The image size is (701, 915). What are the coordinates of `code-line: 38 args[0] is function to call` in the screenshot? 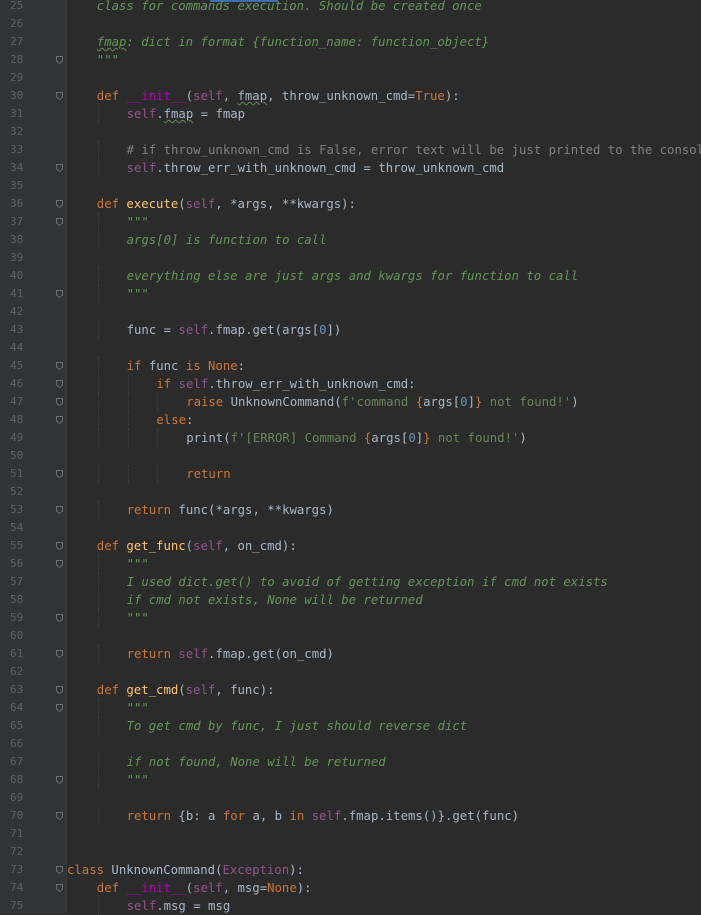 It's located at (350, 240).